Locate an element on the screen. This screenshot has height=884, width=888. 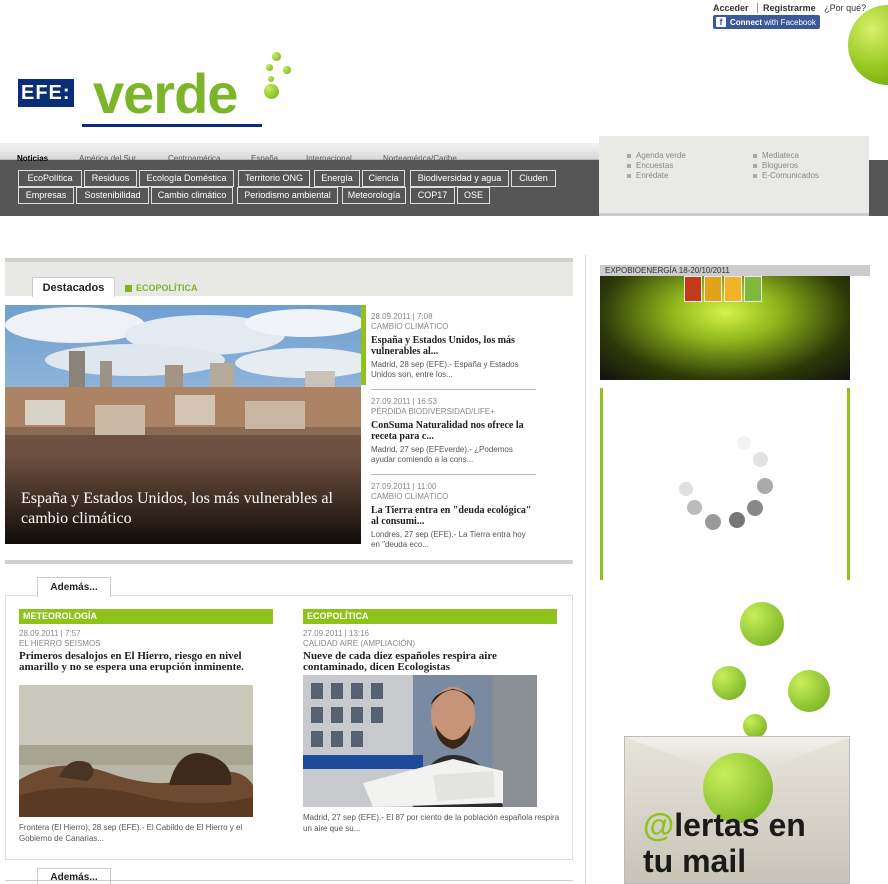
nav-residuos: Residuos is located at coordinates (110, 178).